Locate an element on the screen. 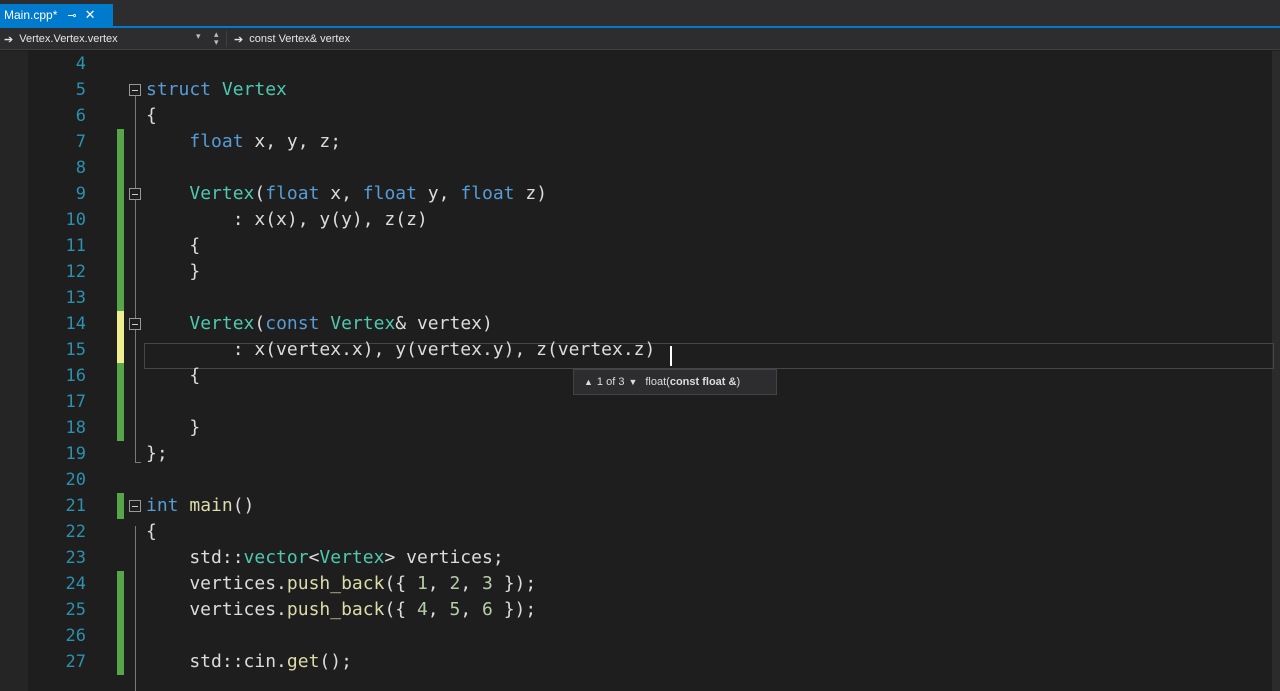  line-number: 17 is located at coordinates (75, 402).